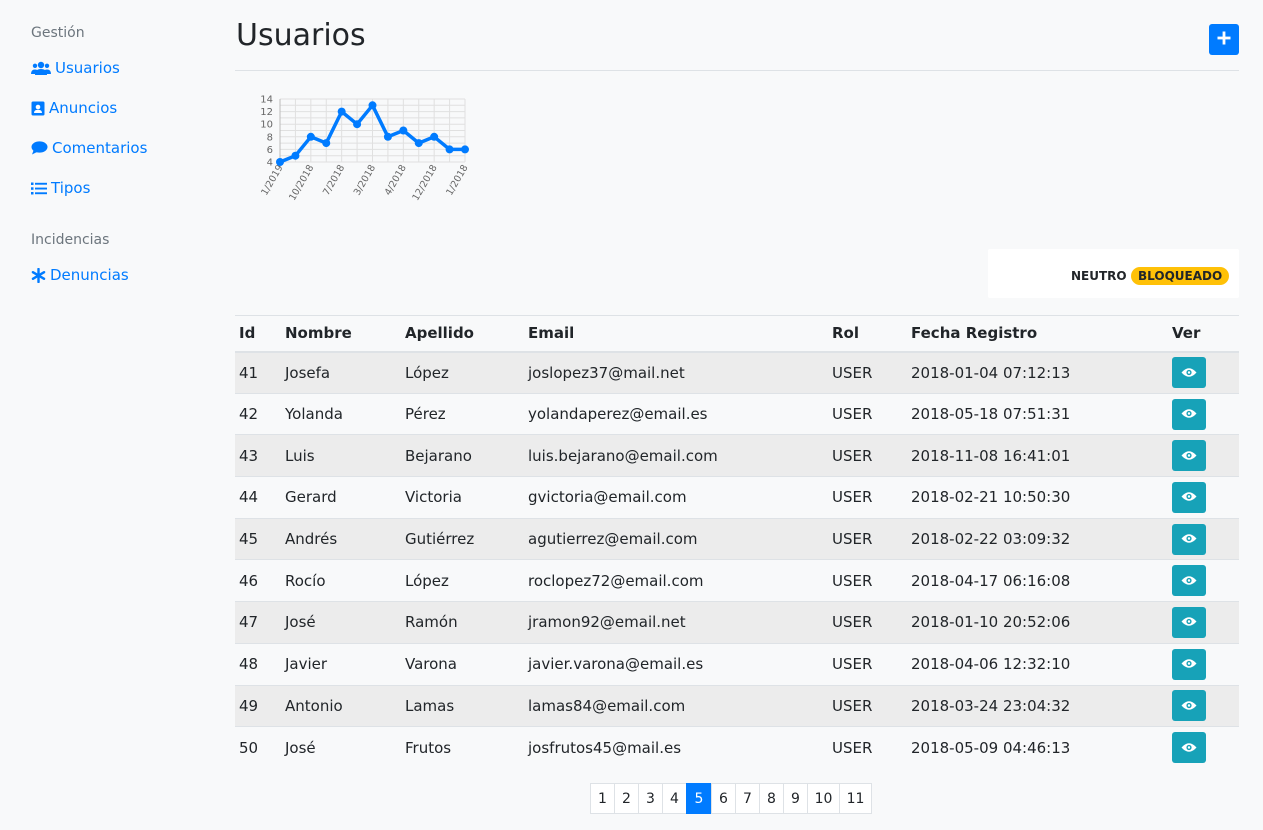  What do you see at coordinates (258, 455) in the screenshot?
I see `cell-id: 43` at bounding box center [258, 455].